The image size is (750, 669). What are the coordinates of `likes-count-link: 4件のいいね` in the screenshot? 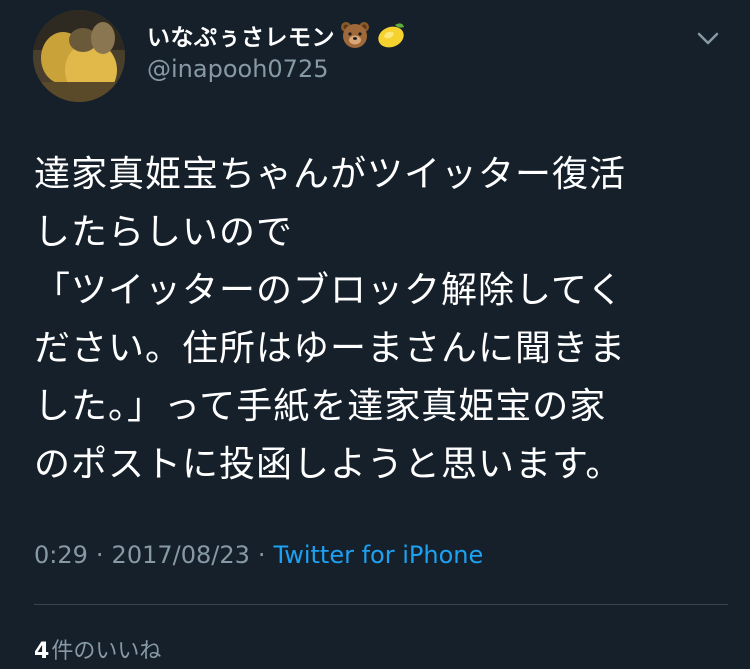 It's located at (97, 649).